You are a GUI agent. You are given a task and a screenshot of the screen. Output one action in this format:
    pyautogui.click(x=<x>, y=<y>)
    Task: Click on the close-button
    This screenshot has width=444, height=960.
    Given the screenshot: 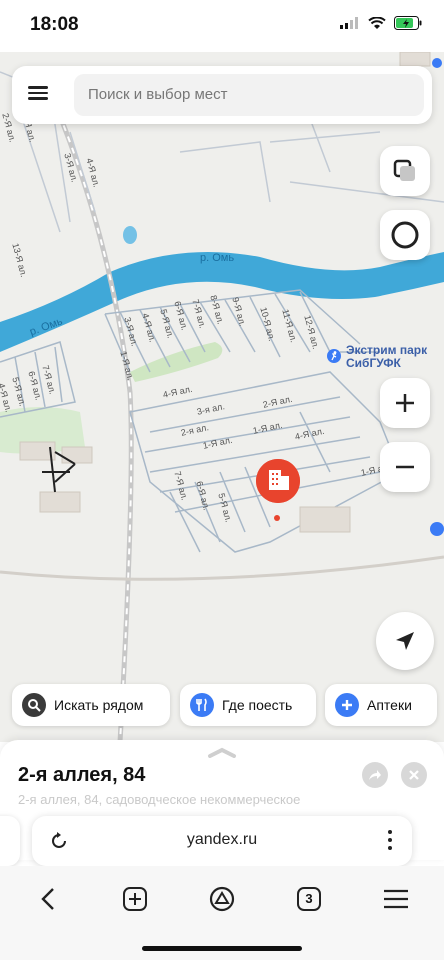 What is the action you would take?
    pyautogui.click(x=414, y=775)
    